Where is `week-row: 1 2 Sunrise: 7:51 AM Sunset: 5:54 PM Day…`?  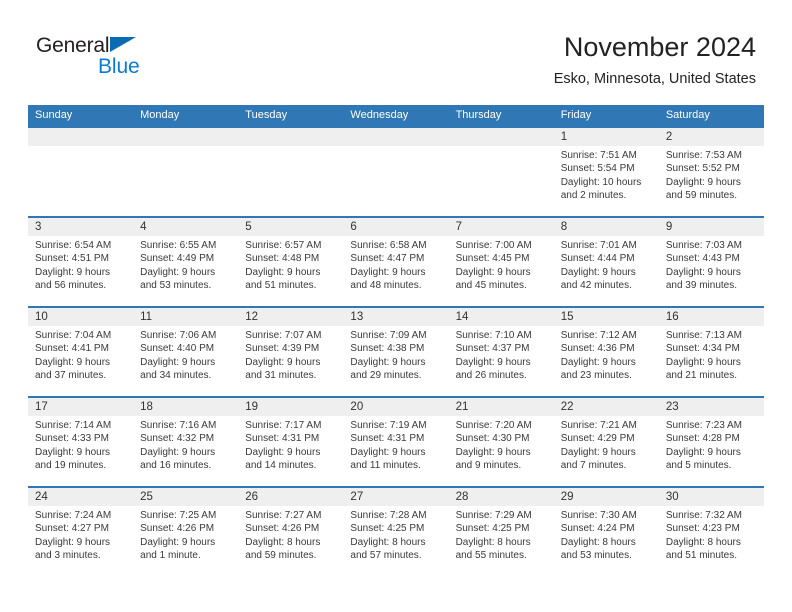
week-row: 1 2 Sunrise: 7:51 AM Sunset: 5:54 PM Day… is located at coordinates (396, 171).